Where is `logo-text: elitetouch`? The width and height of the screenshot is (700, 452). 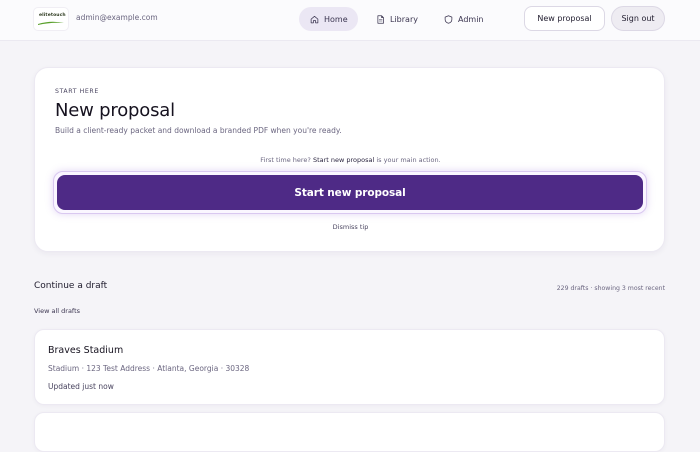 logo-text: elitetouch is located at coordinates (52, 15).